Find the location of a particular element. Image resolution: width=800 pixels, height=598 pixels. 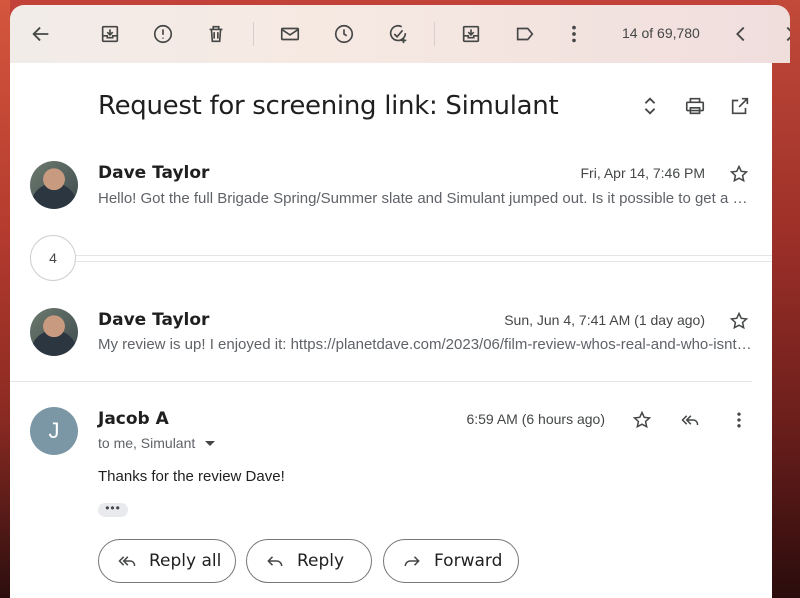

forward-icon is located at coordinates (412, 561).